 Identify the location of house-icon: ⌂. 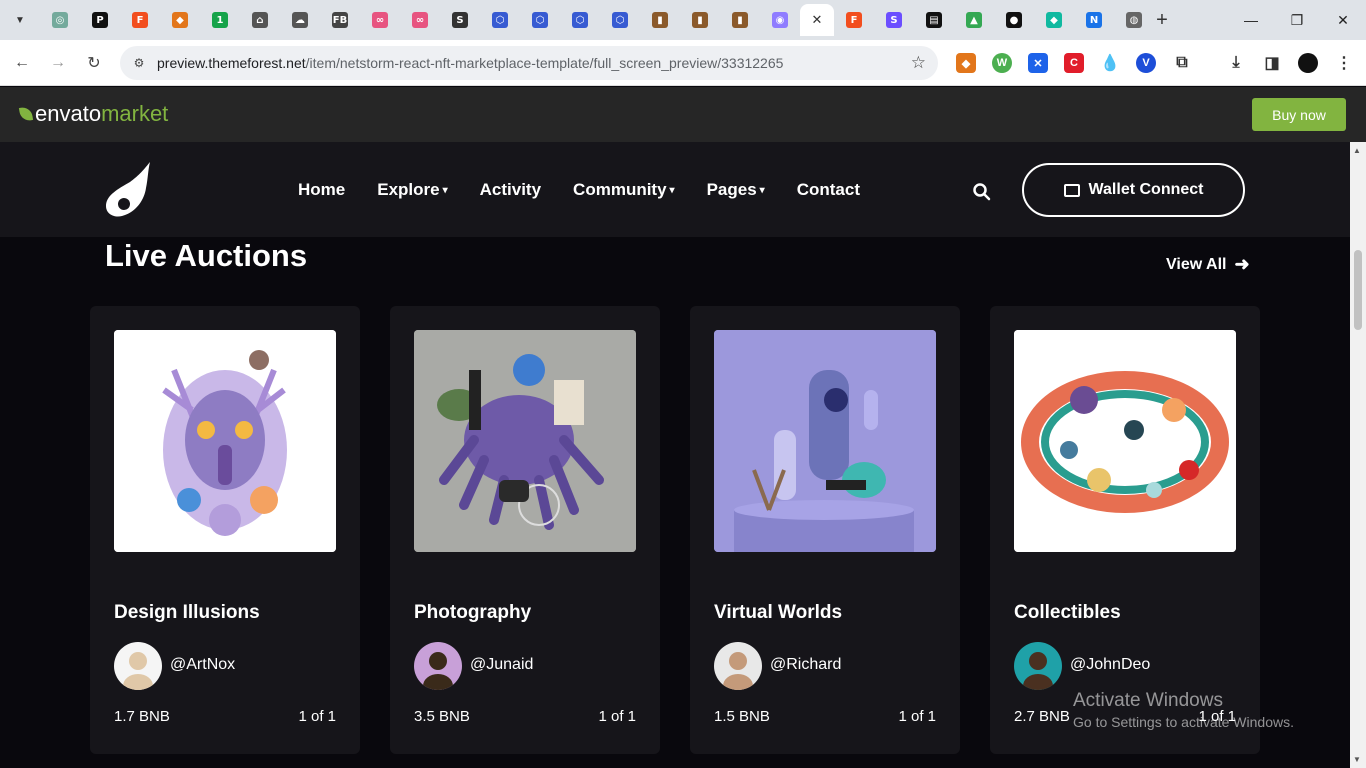
(260, 20).